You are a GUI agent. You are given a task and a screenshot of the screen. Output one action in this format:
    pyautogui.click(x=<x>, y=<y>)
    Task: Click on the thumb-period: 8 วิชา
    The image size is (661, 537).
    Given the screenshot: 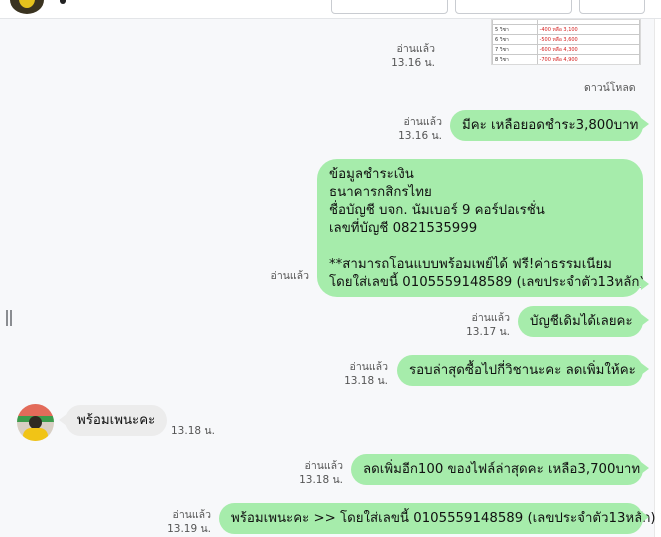 What is the action you would take?
    pyautogui.click(x=515, y=59)
    